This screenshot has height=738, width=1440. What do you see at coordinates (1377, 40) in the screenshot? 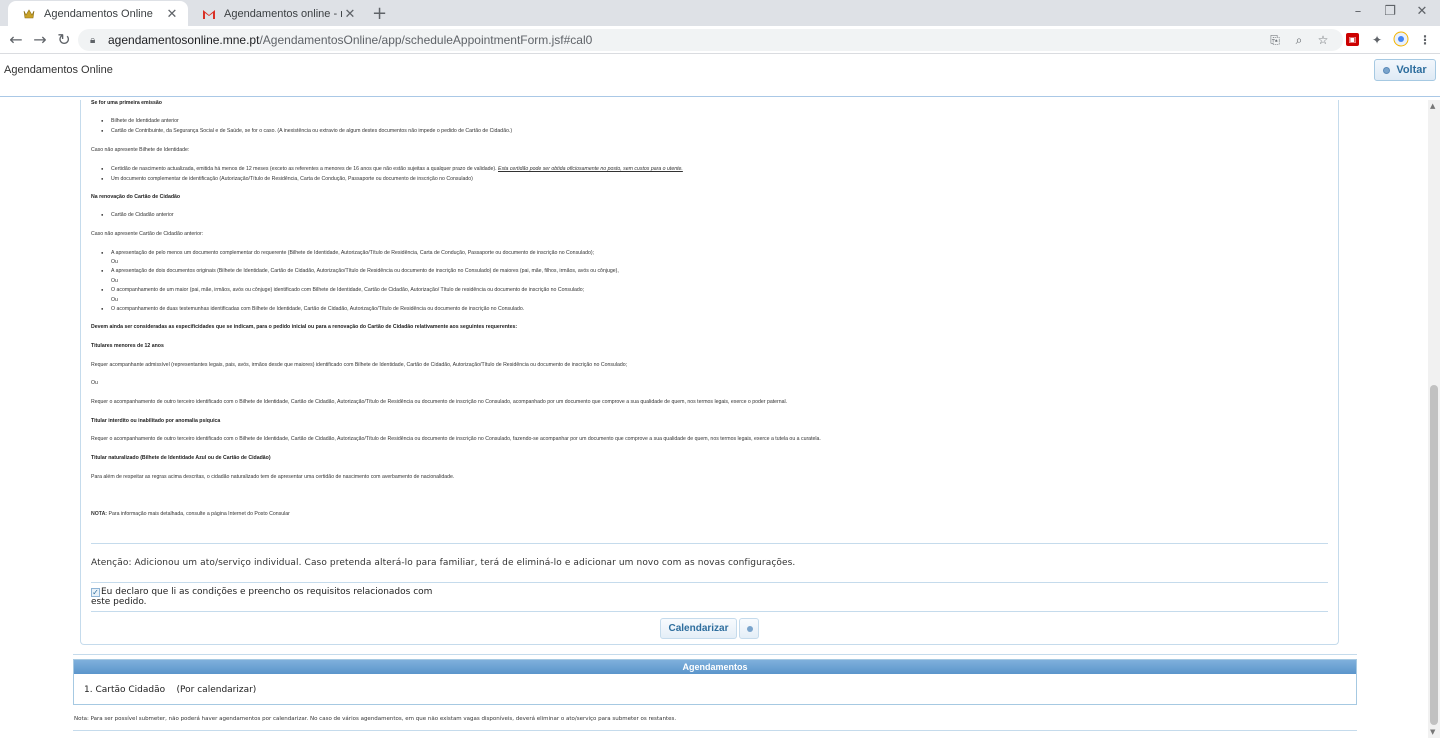
I see `extensions-puzzle-icon: ✦` at bounding box center [1377, 40].